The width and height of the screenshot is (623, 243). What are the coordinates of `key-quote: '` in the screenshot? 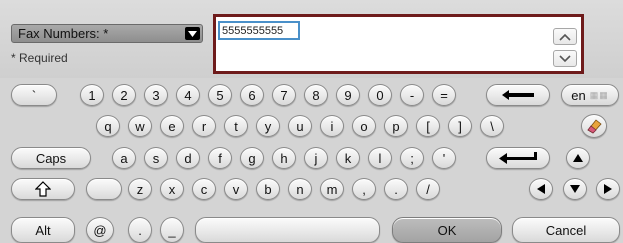 It's located at (444, 158).